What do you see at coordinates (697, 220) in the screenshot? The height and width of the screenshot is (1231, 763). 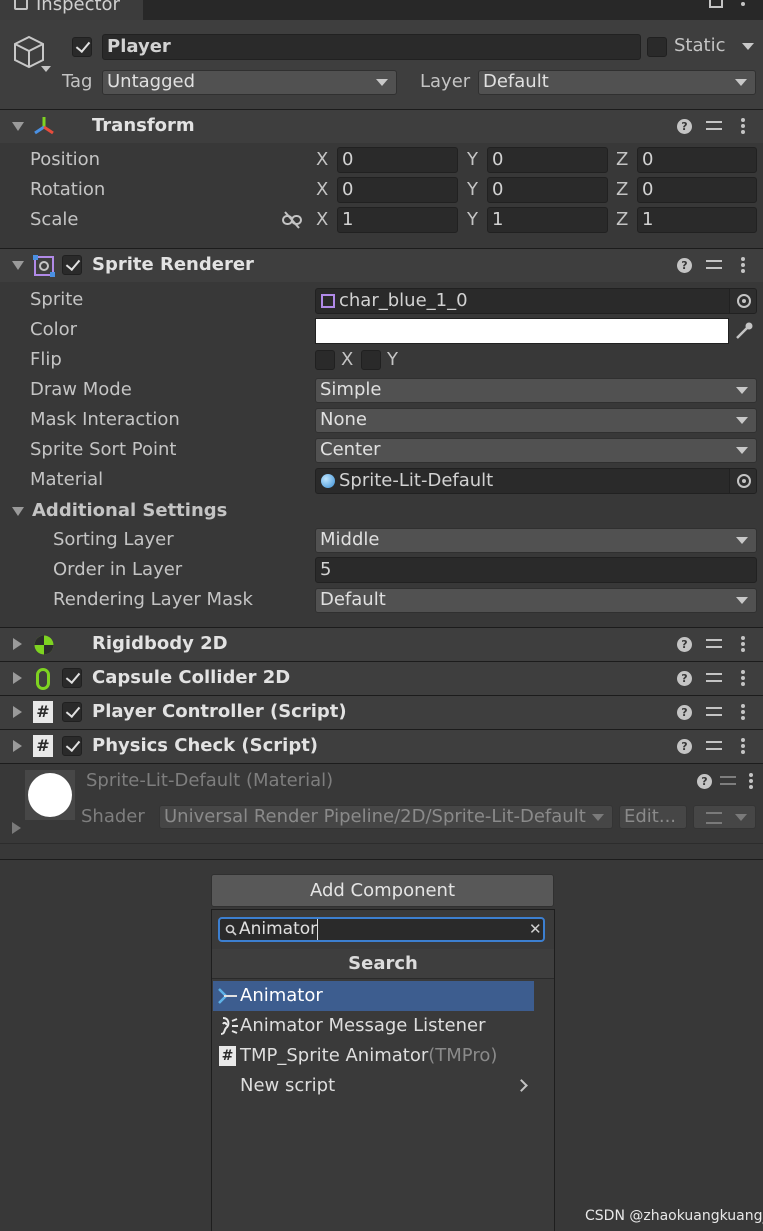 I see `scale-z-input: 1` at bounding box center [697, 220].